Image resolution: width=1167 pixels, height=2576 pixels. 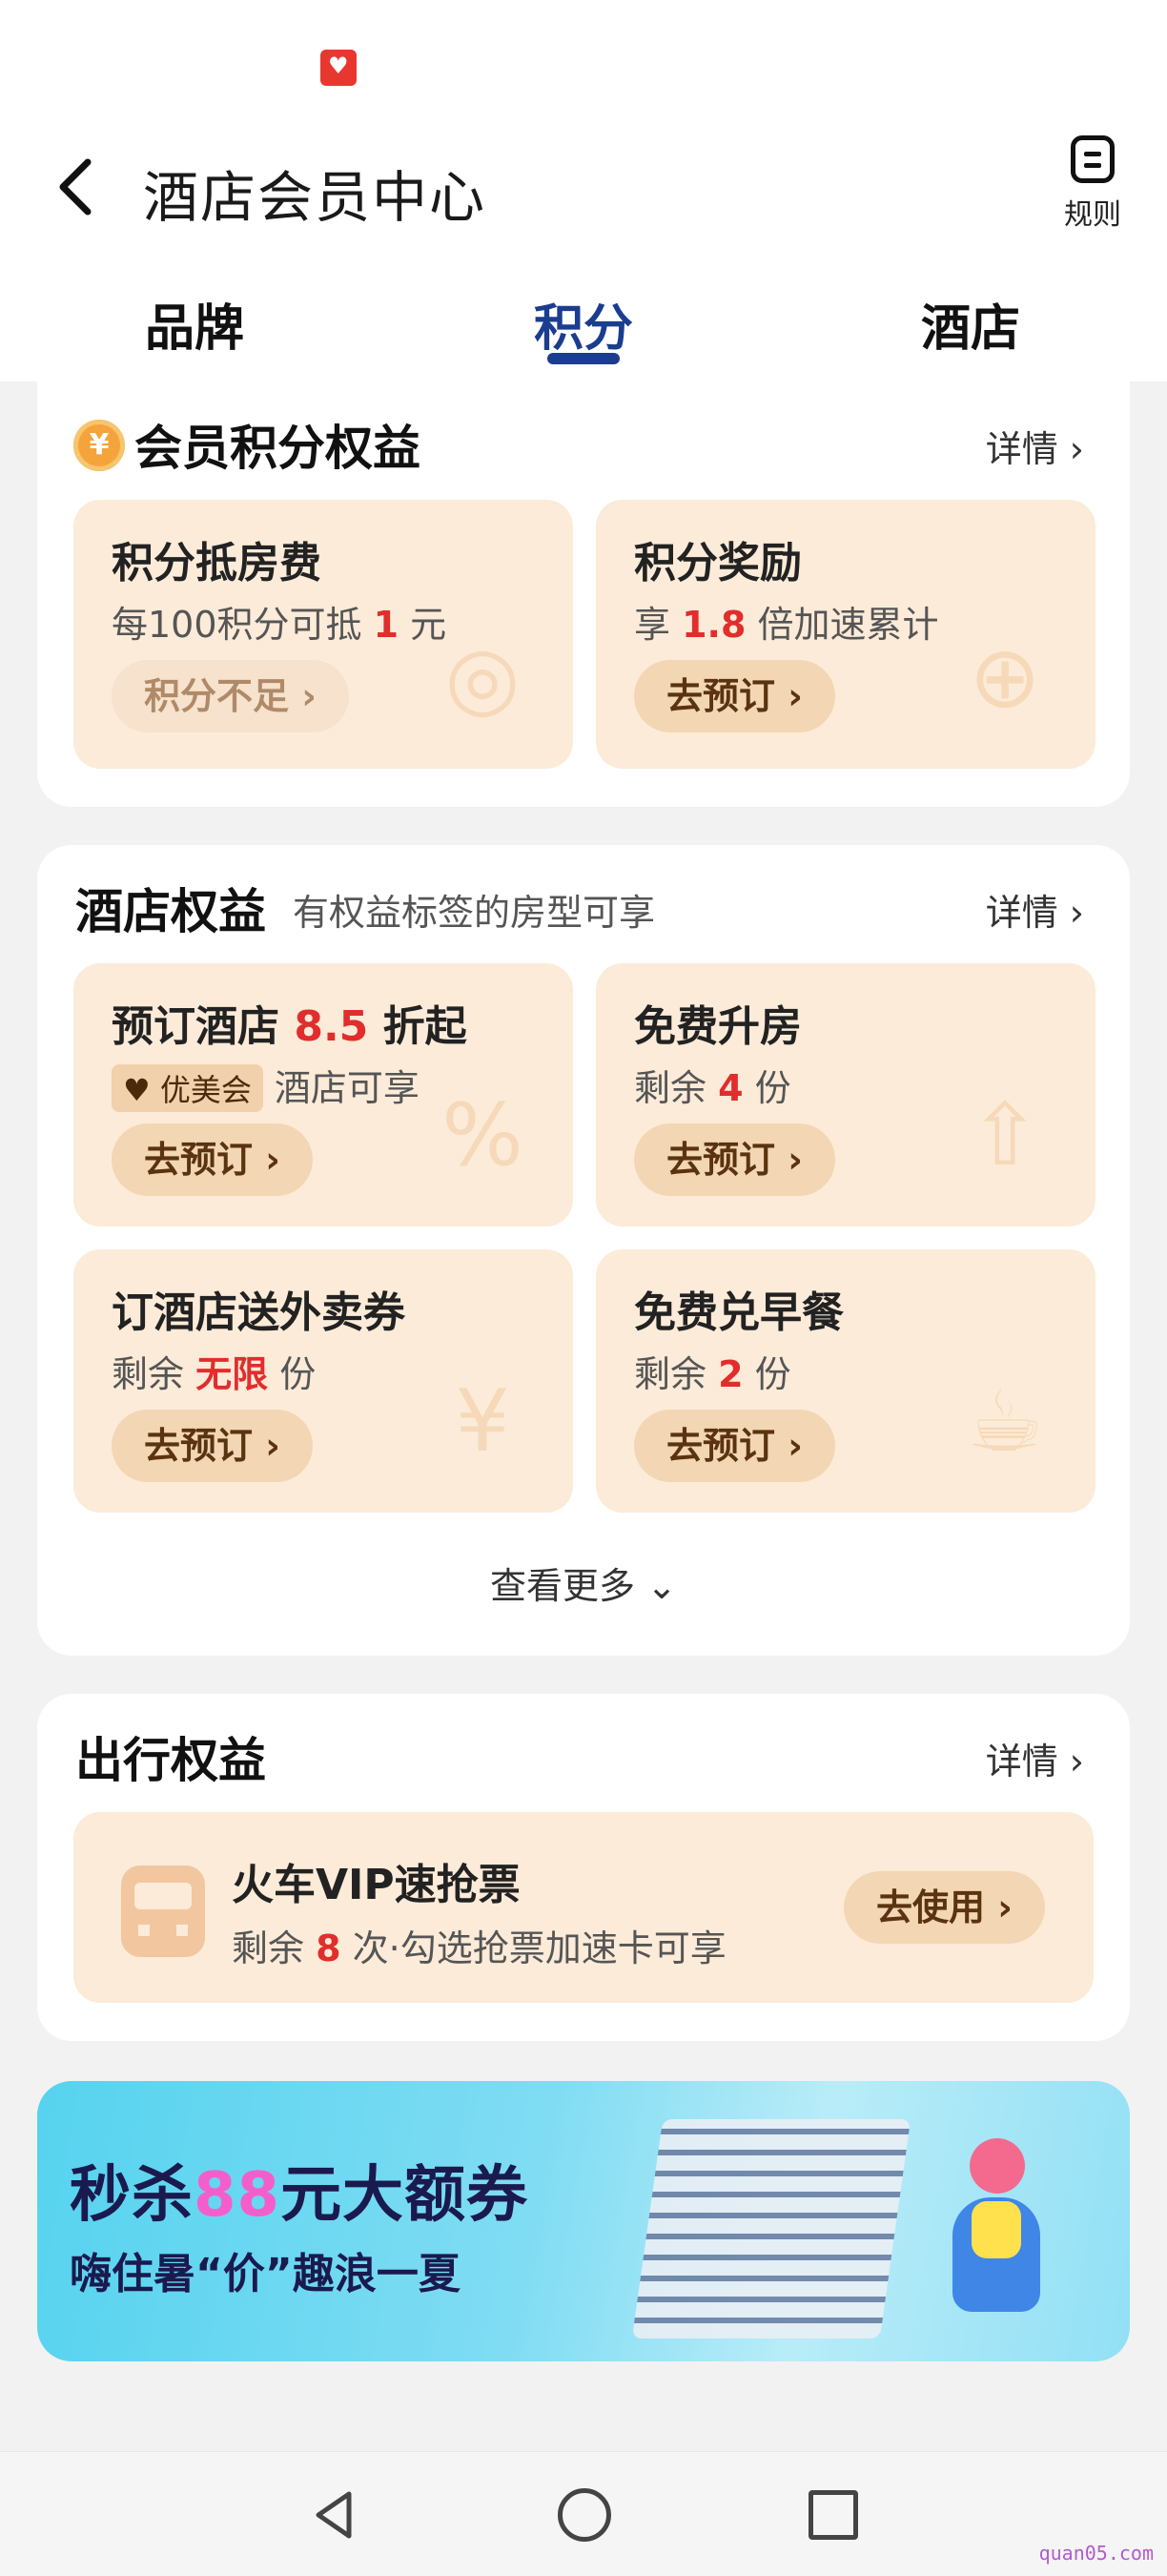 I want to click on hotel-tile-upgrade: 免费升房 剩余 4 份 去预订 › ⇧, so click(x=845, y=1094).